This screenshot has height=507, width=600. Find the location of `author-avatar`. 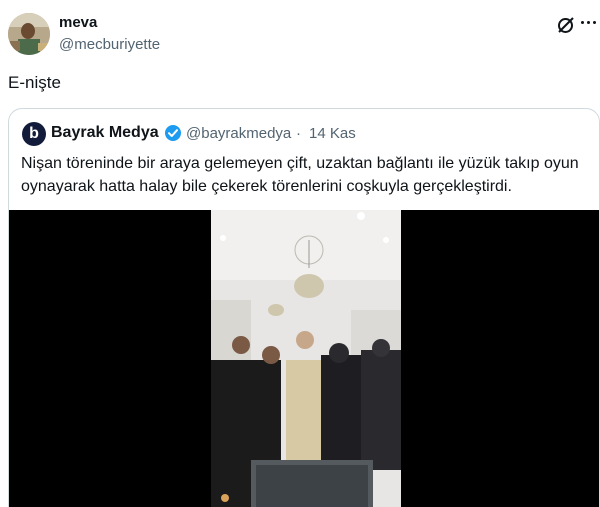

author-avatar is located at coordinates (29, 34).